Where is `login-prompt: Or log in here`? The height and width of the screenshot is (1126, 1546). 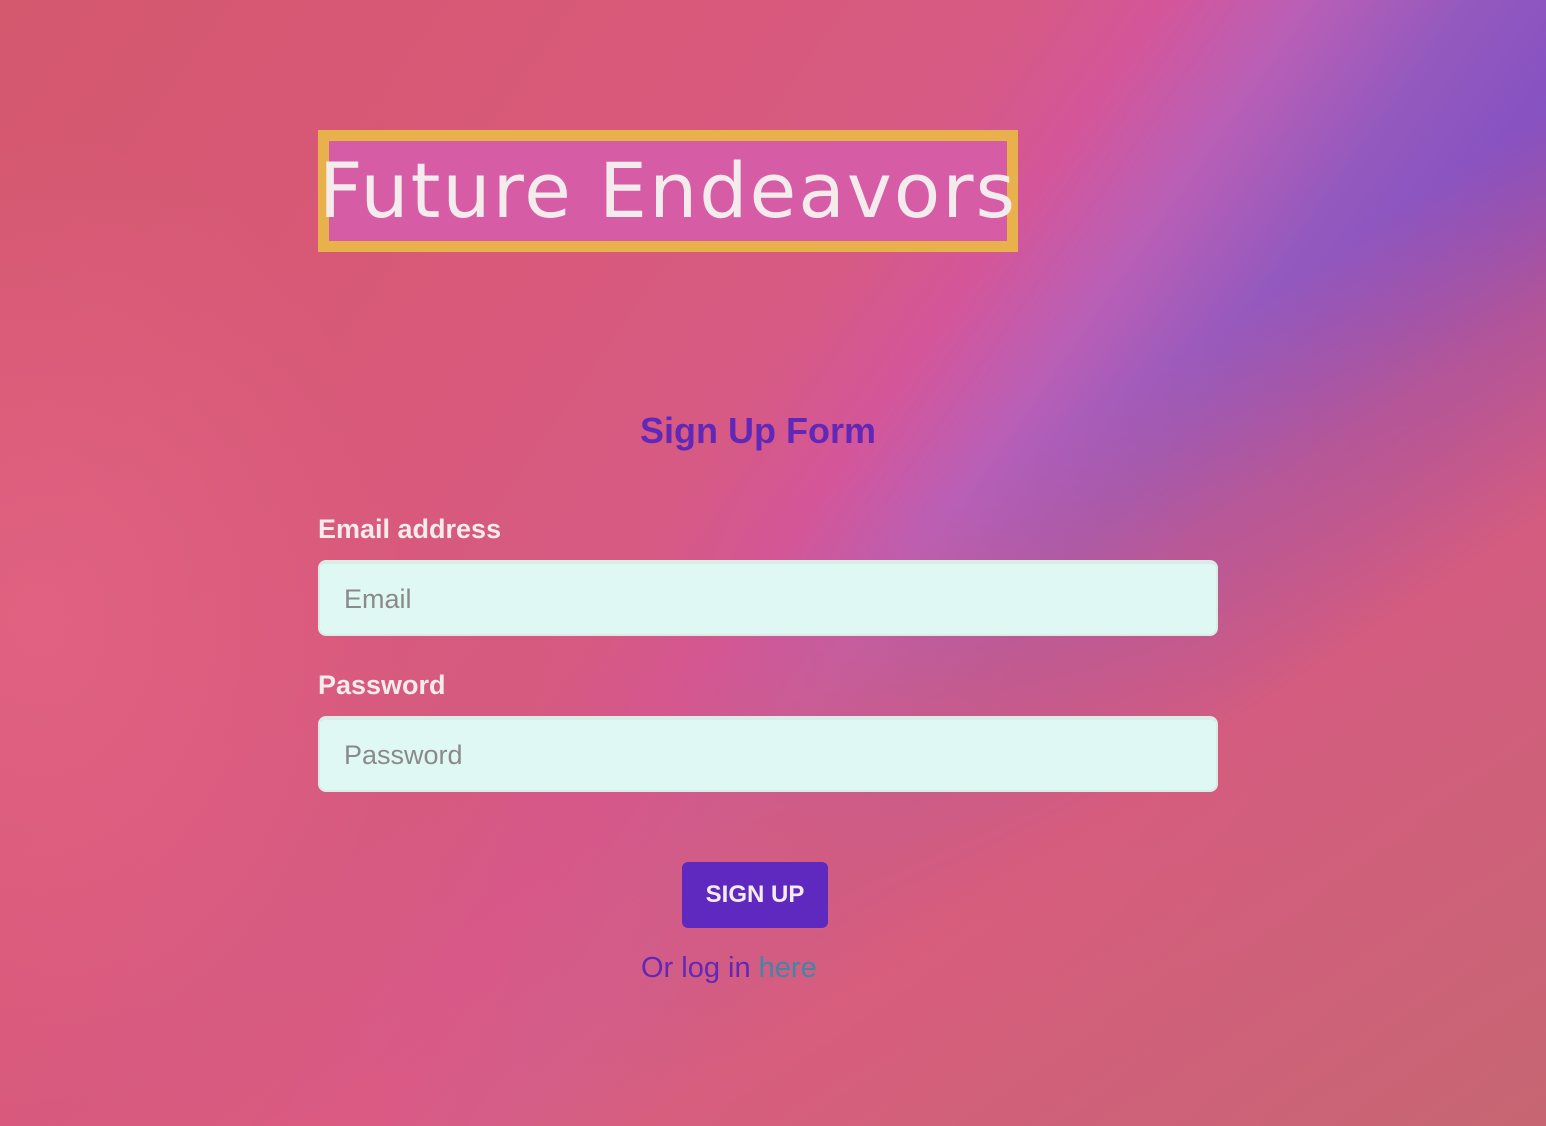
login-prompt: Or log in here is located at coordinates (729, 968).